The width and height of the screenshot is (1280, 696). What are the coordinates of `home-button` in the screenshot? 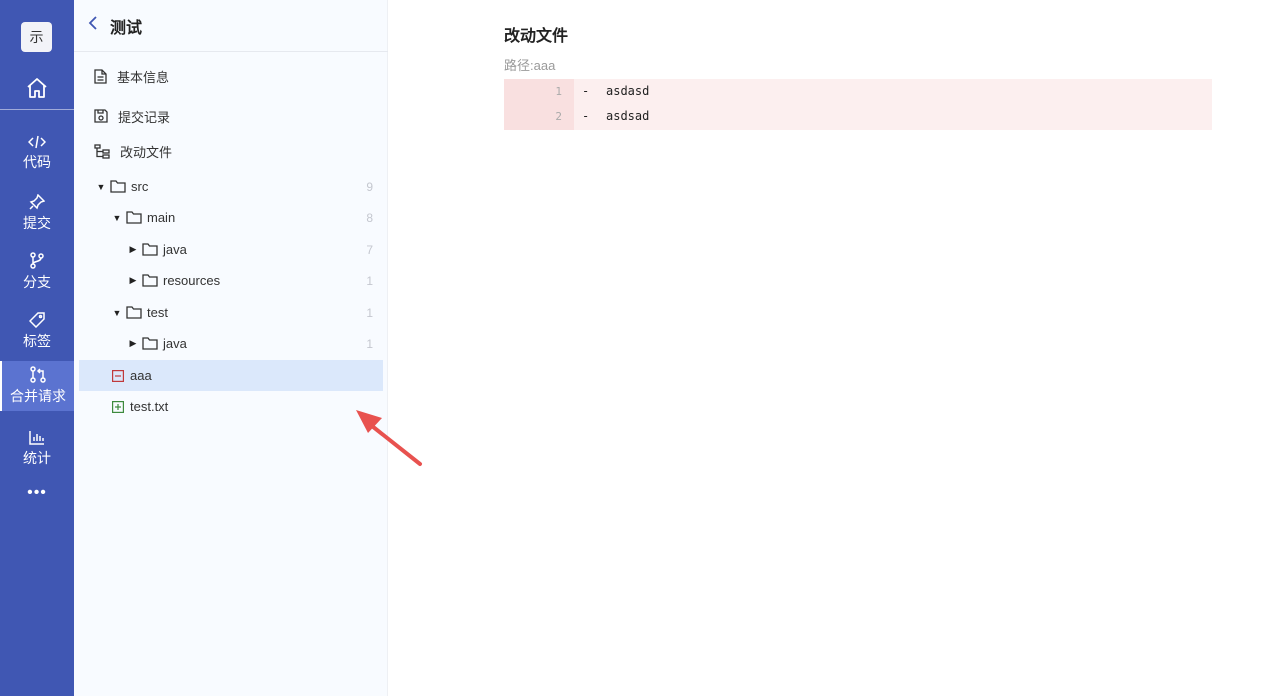 It's located at (37, 88).